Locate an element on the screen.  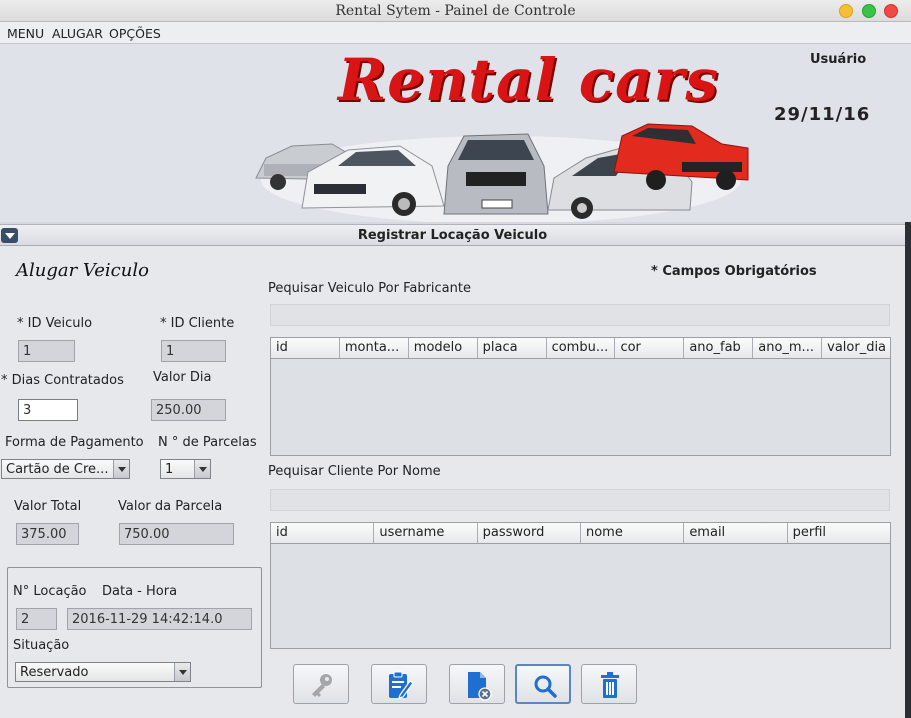
delete-button is located at coordinates (609, 684).